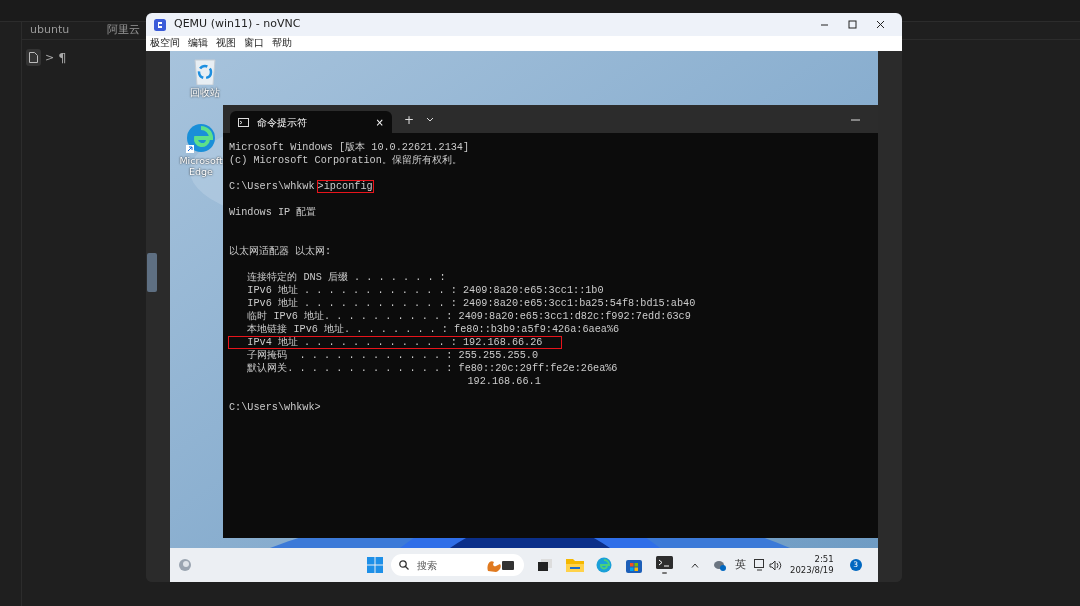 The image size is (1080, 606). Describe the element at coordinates (471, 303) in the screenshot. I see `terminal-line: IPv6 地址 . . . . . . . . . . . . : 2409:8a20:e65:3cc1:ba25:54f8:bd15:ab40` at that location.